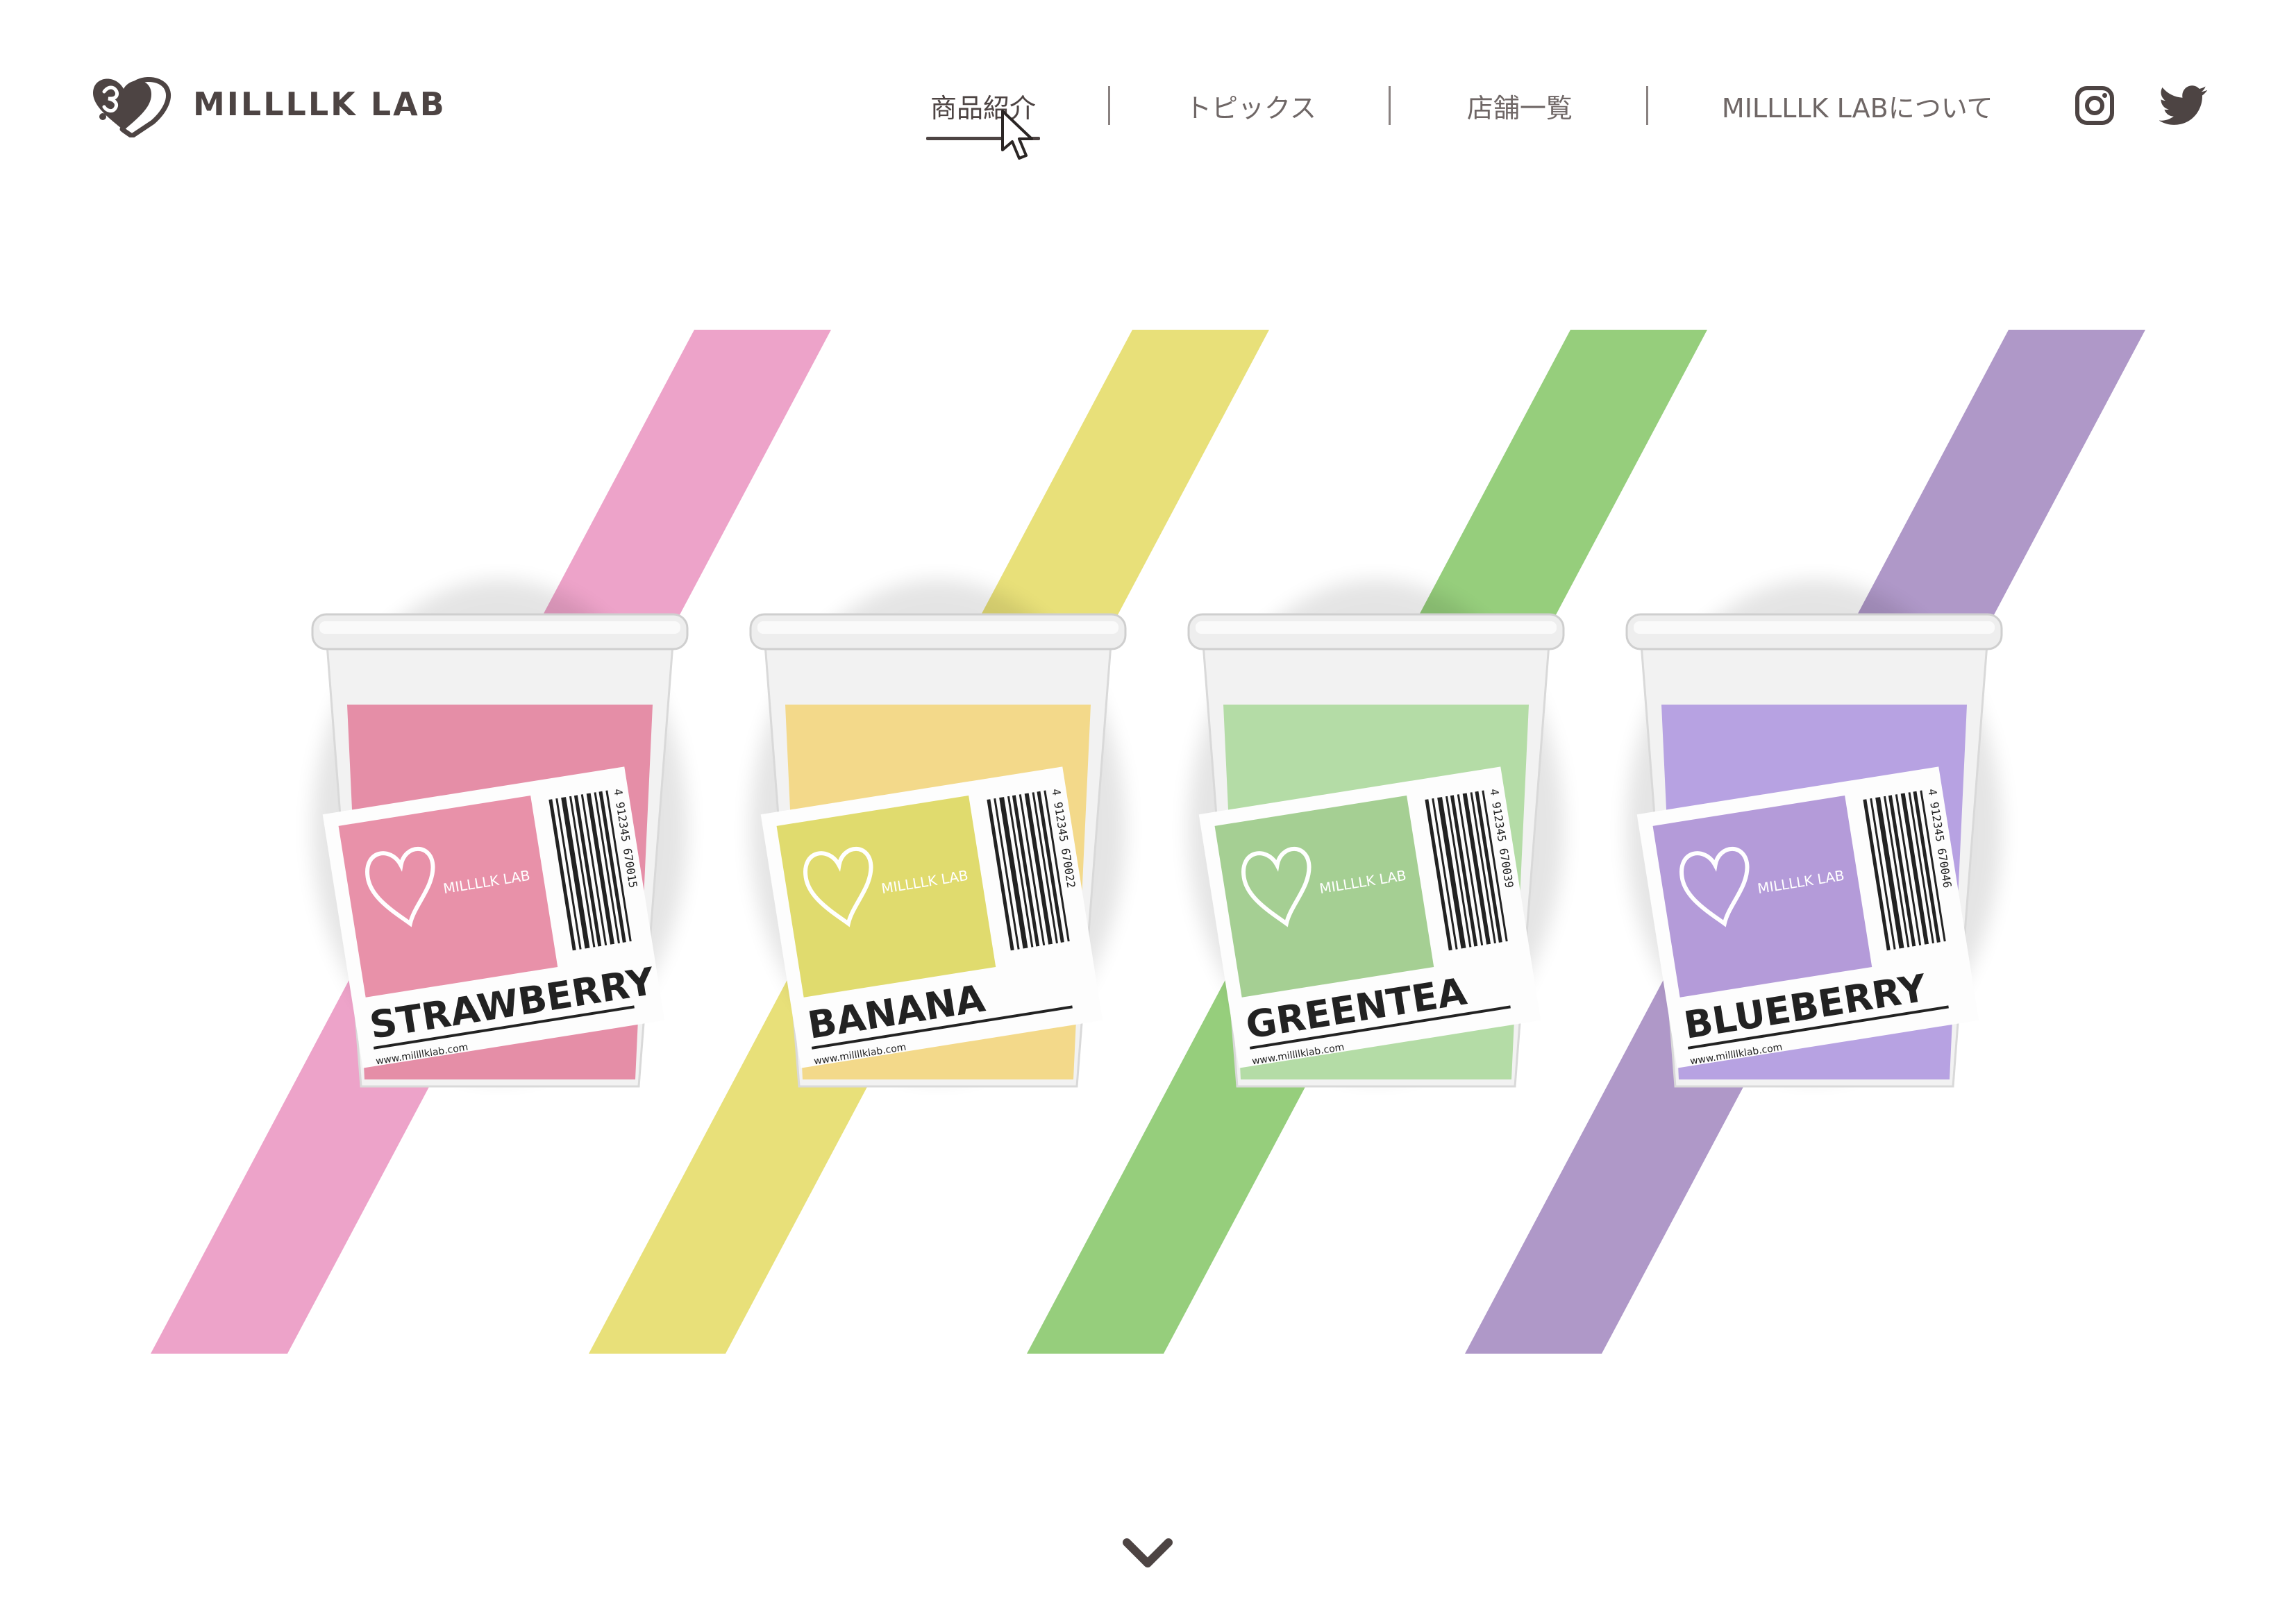 The height and width of the screenshot is (1623, 2296). Describe the element at coordinates (1520, 106) in the screenshot. I see `nav-item-stores: 店舗一覧` at that location.